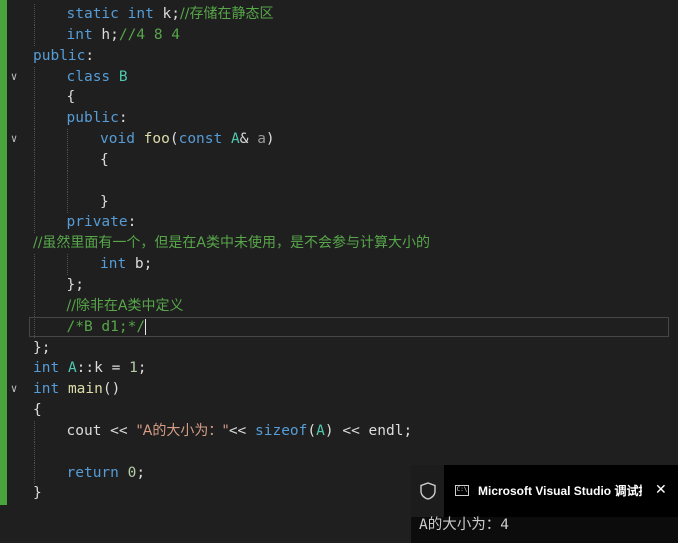 Image resolution: width=678 pixels, height=543 pixels. I want to click on code-token: private, so click(97, 222).